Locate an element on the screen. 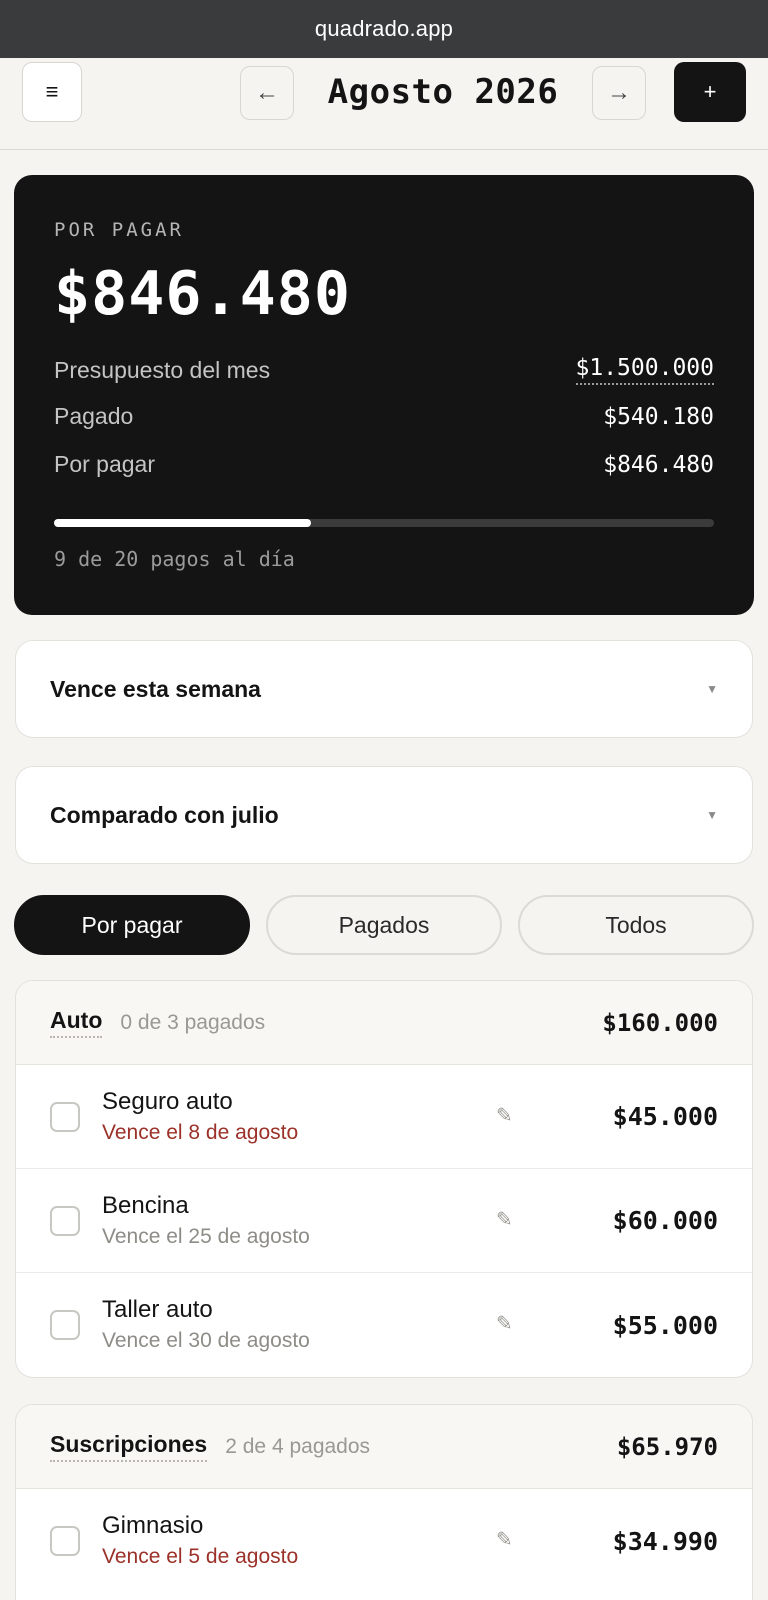  budget-row: Presupuesto del mes $1.500.000 is located at coordinates (384, 370).